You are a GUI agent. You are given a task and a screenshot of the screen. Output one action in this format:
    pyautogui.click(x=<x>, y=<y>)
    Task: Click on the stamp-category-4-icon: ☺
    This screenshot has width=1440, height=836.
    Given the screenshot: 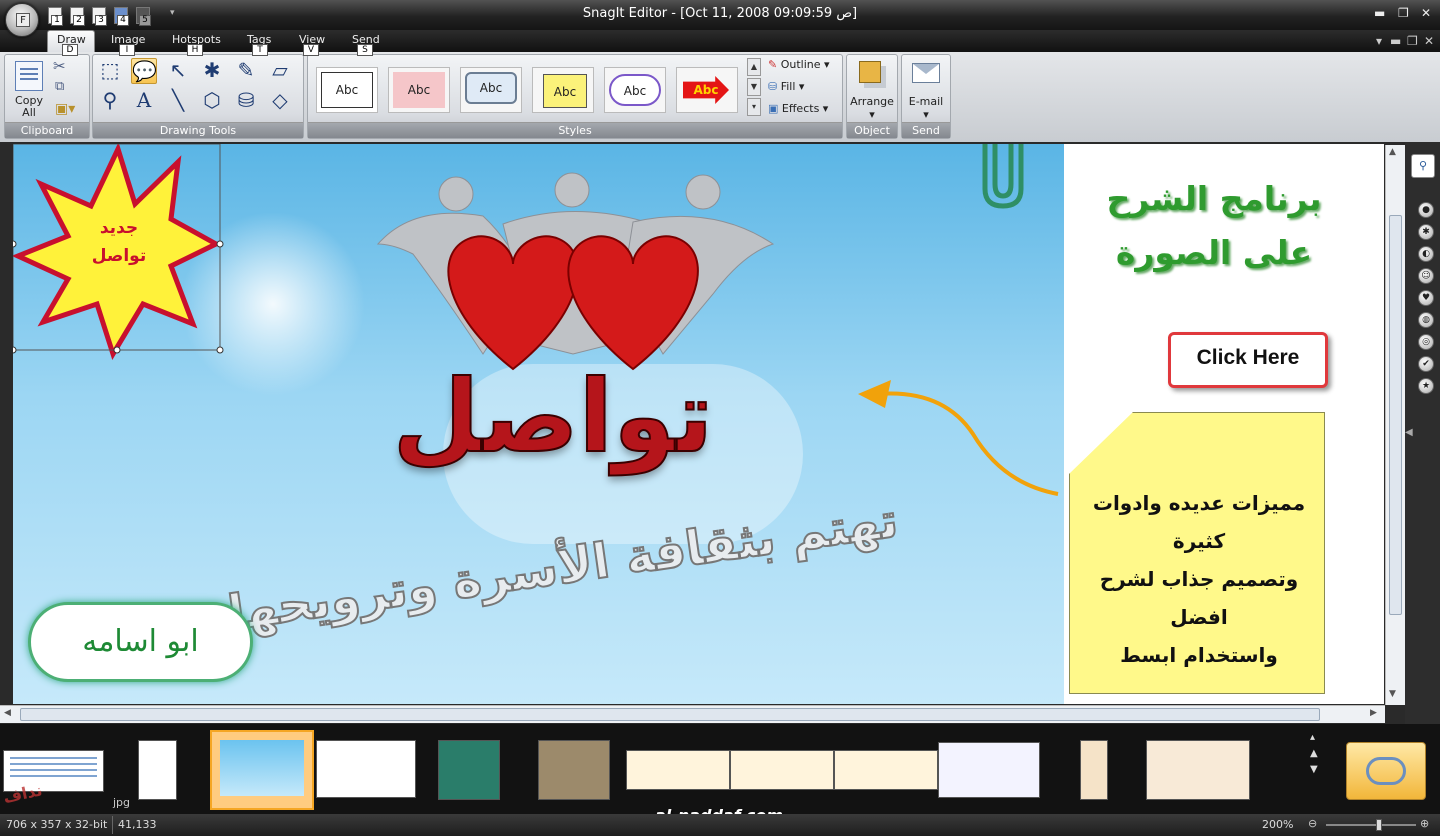 What is the action you would take?
    pyautogui.click(x=1426, y=276)
    